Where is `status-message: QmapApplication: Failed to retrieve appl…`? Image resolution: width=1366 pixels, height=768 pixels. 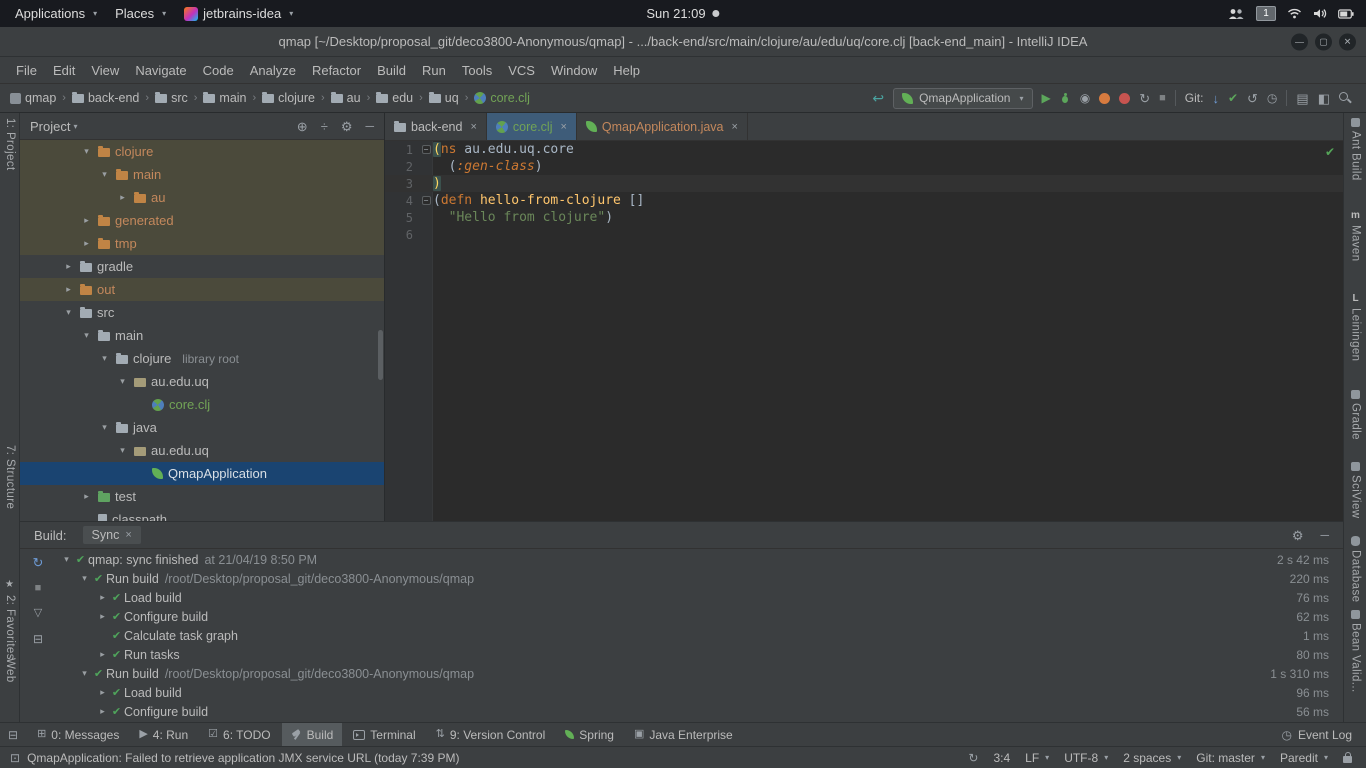 status-message: QmapApplication: Failed to retrieve appl… is located at coordinates (243, 758).